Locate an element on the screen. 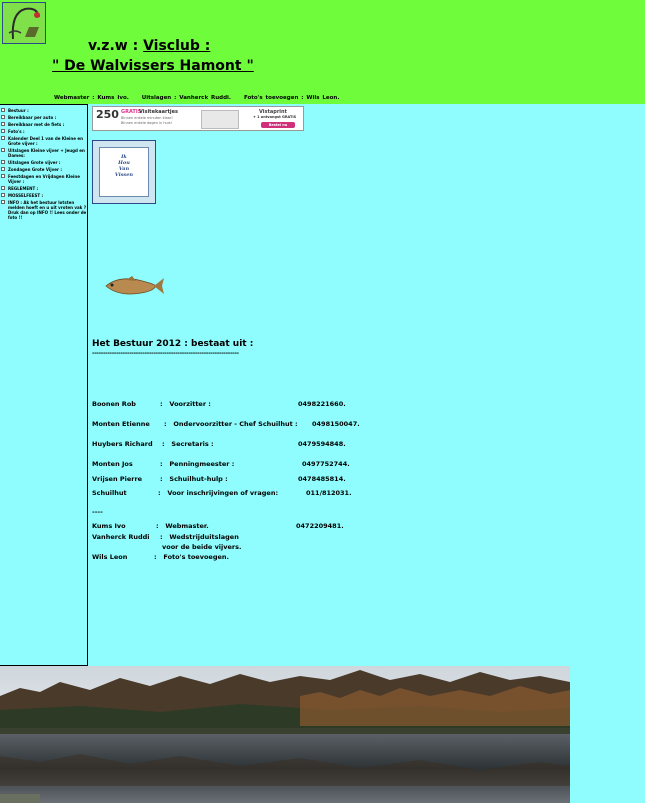  sidebar-item-bestuur: Bestuur : is located at coordinates (43, 110).